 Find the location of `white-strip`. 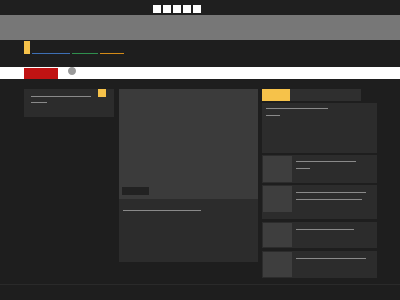

white-strip is located at coordinates (200, 73).